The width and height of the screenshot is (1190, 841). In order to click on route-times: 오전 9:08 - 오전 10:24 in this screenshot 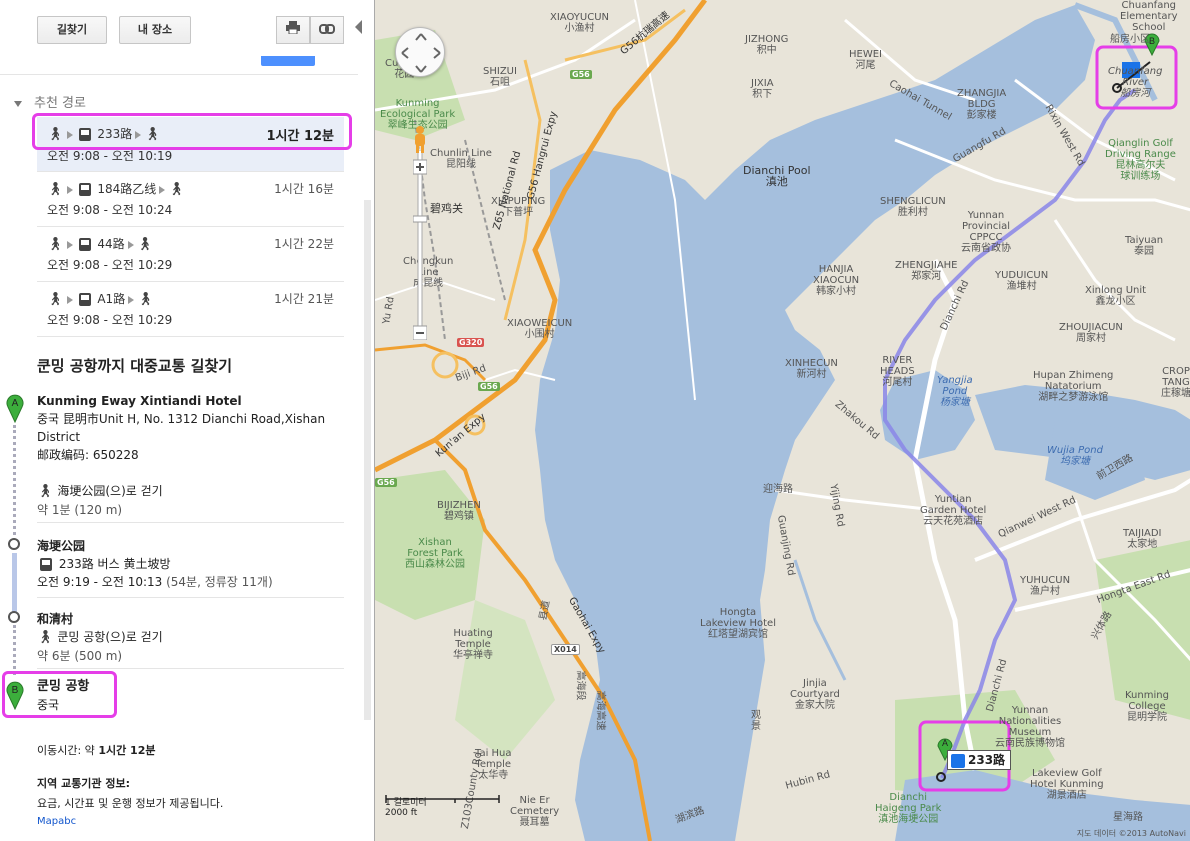, I will do `click(110, 210)`.